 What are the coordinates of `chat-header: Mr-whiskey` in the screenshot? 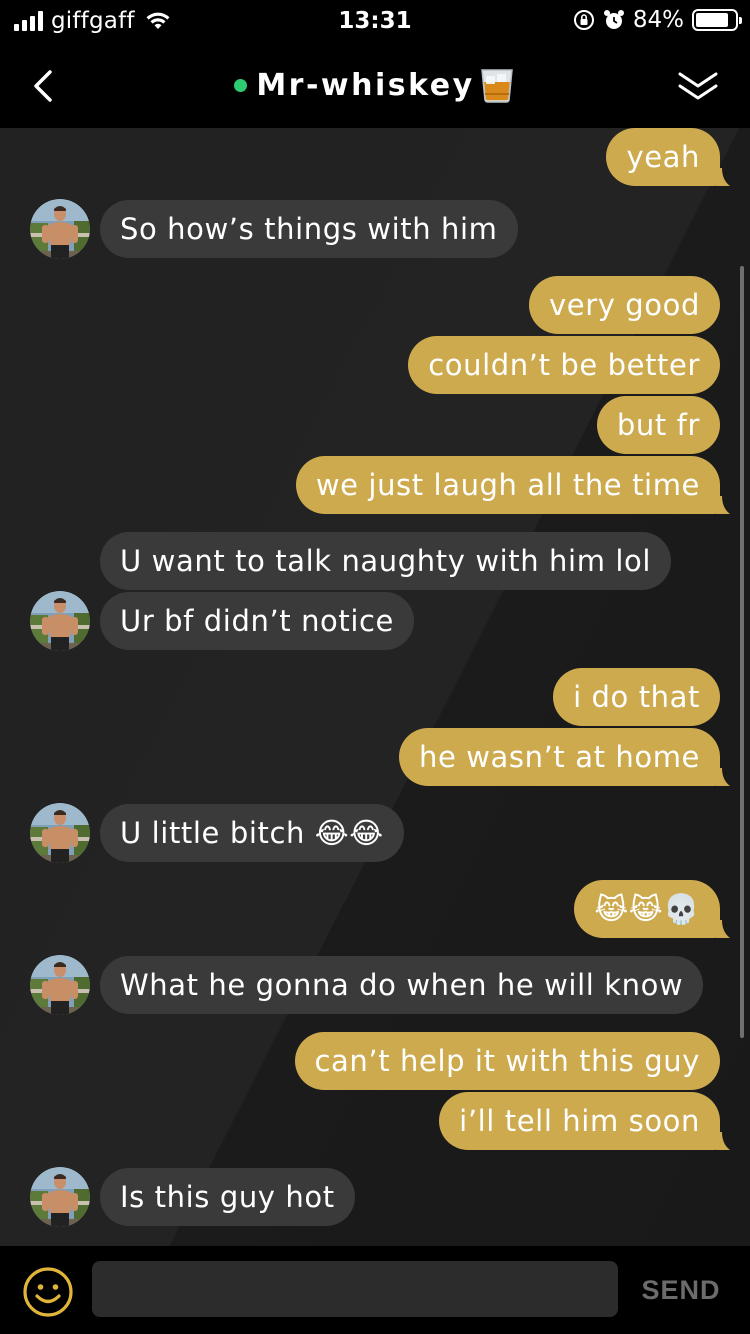 It's located at (375, 86).